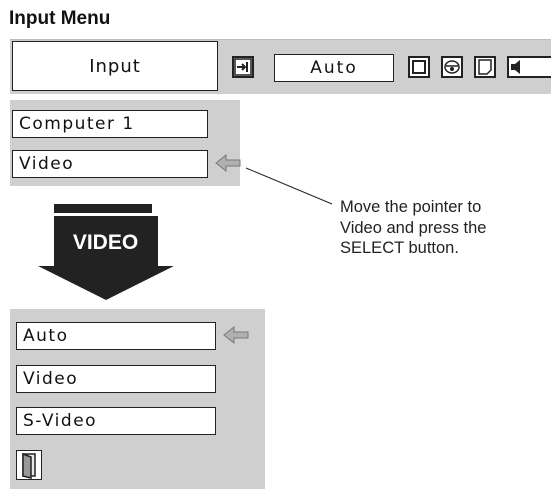 The image size is (551, 492). What do you see at coordinates (103, 208) in the screenshot?
I see `arrow-bar` at bounding box center [103, 208].